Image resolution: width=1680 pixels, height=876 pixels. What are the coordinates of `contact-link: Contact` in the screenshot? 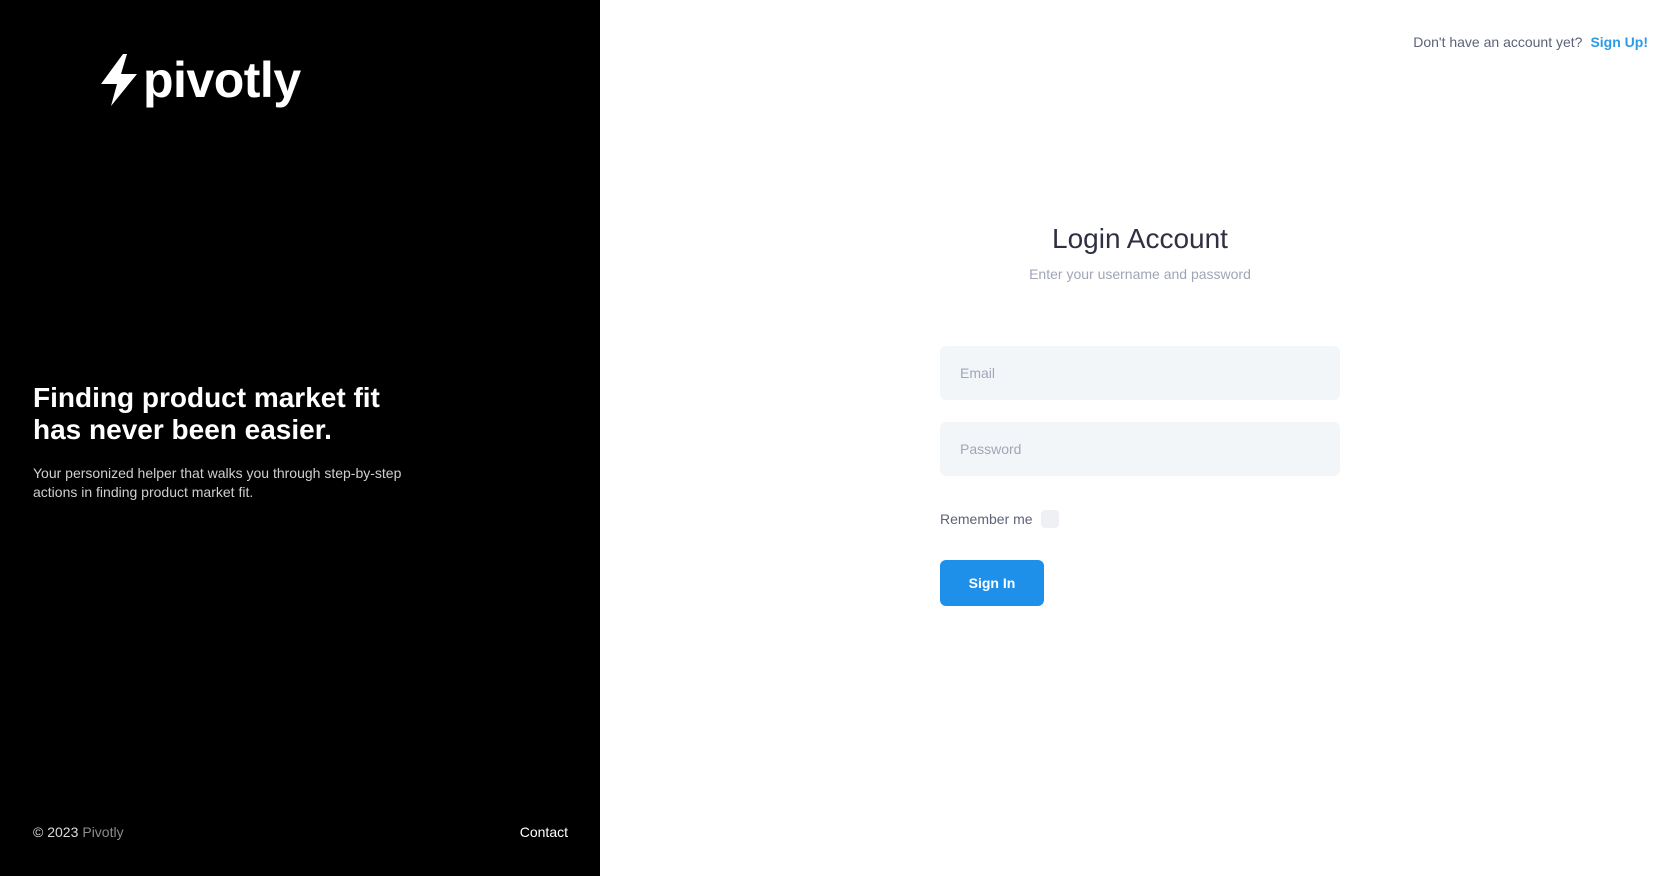 It's located at (544, 832).